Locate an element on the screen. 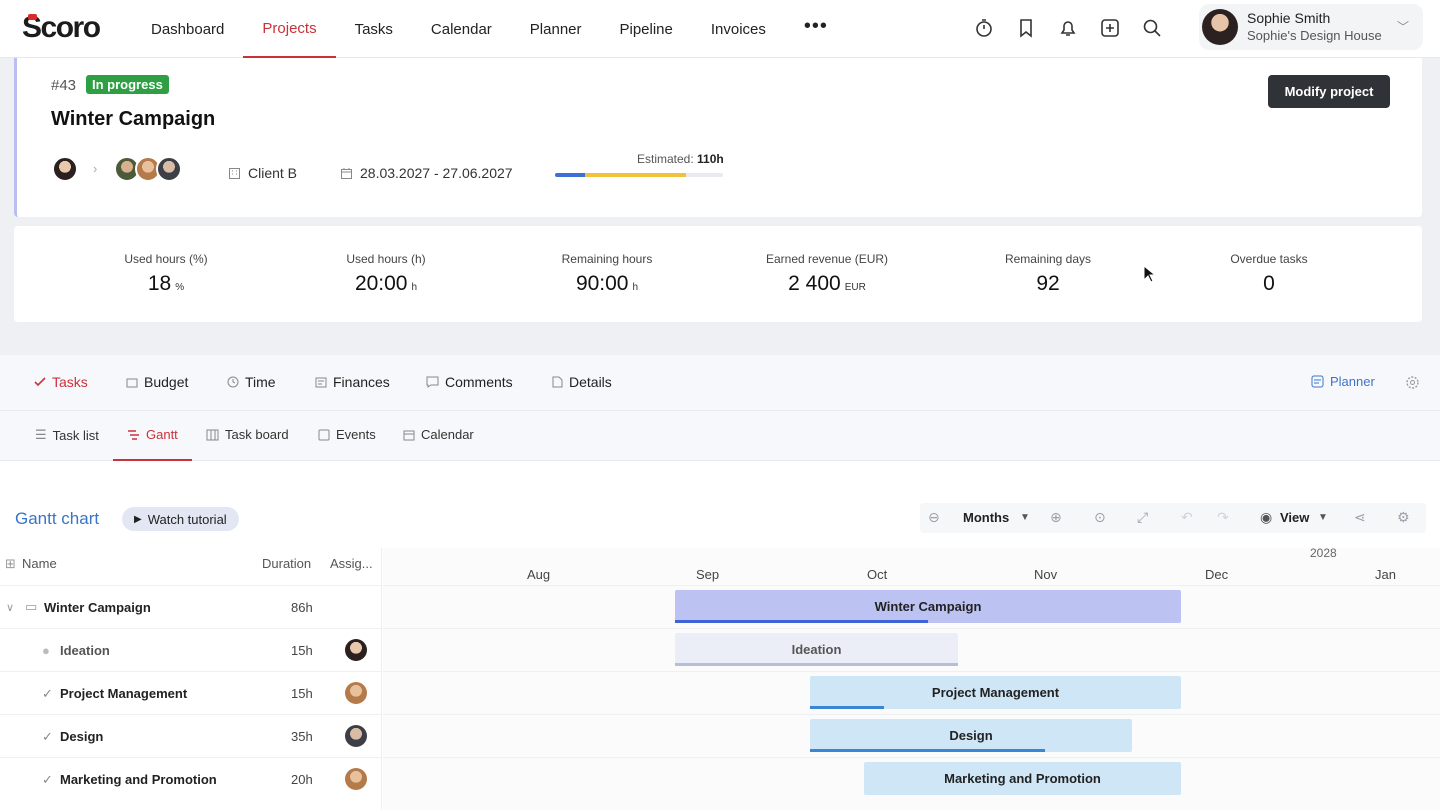 Image resolution: width=1440 pixels, height=810 pixels. scale-select: Months is located at coordinates (986, 517).